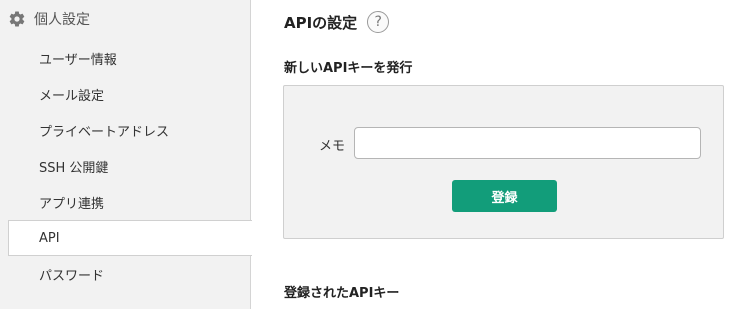 This screenshot has width=747, height=309. What do you see at coordinates (72, 276) in the screenshot?
I see `sidebar-item-label: パスワード` at bounding box center [72, 276].